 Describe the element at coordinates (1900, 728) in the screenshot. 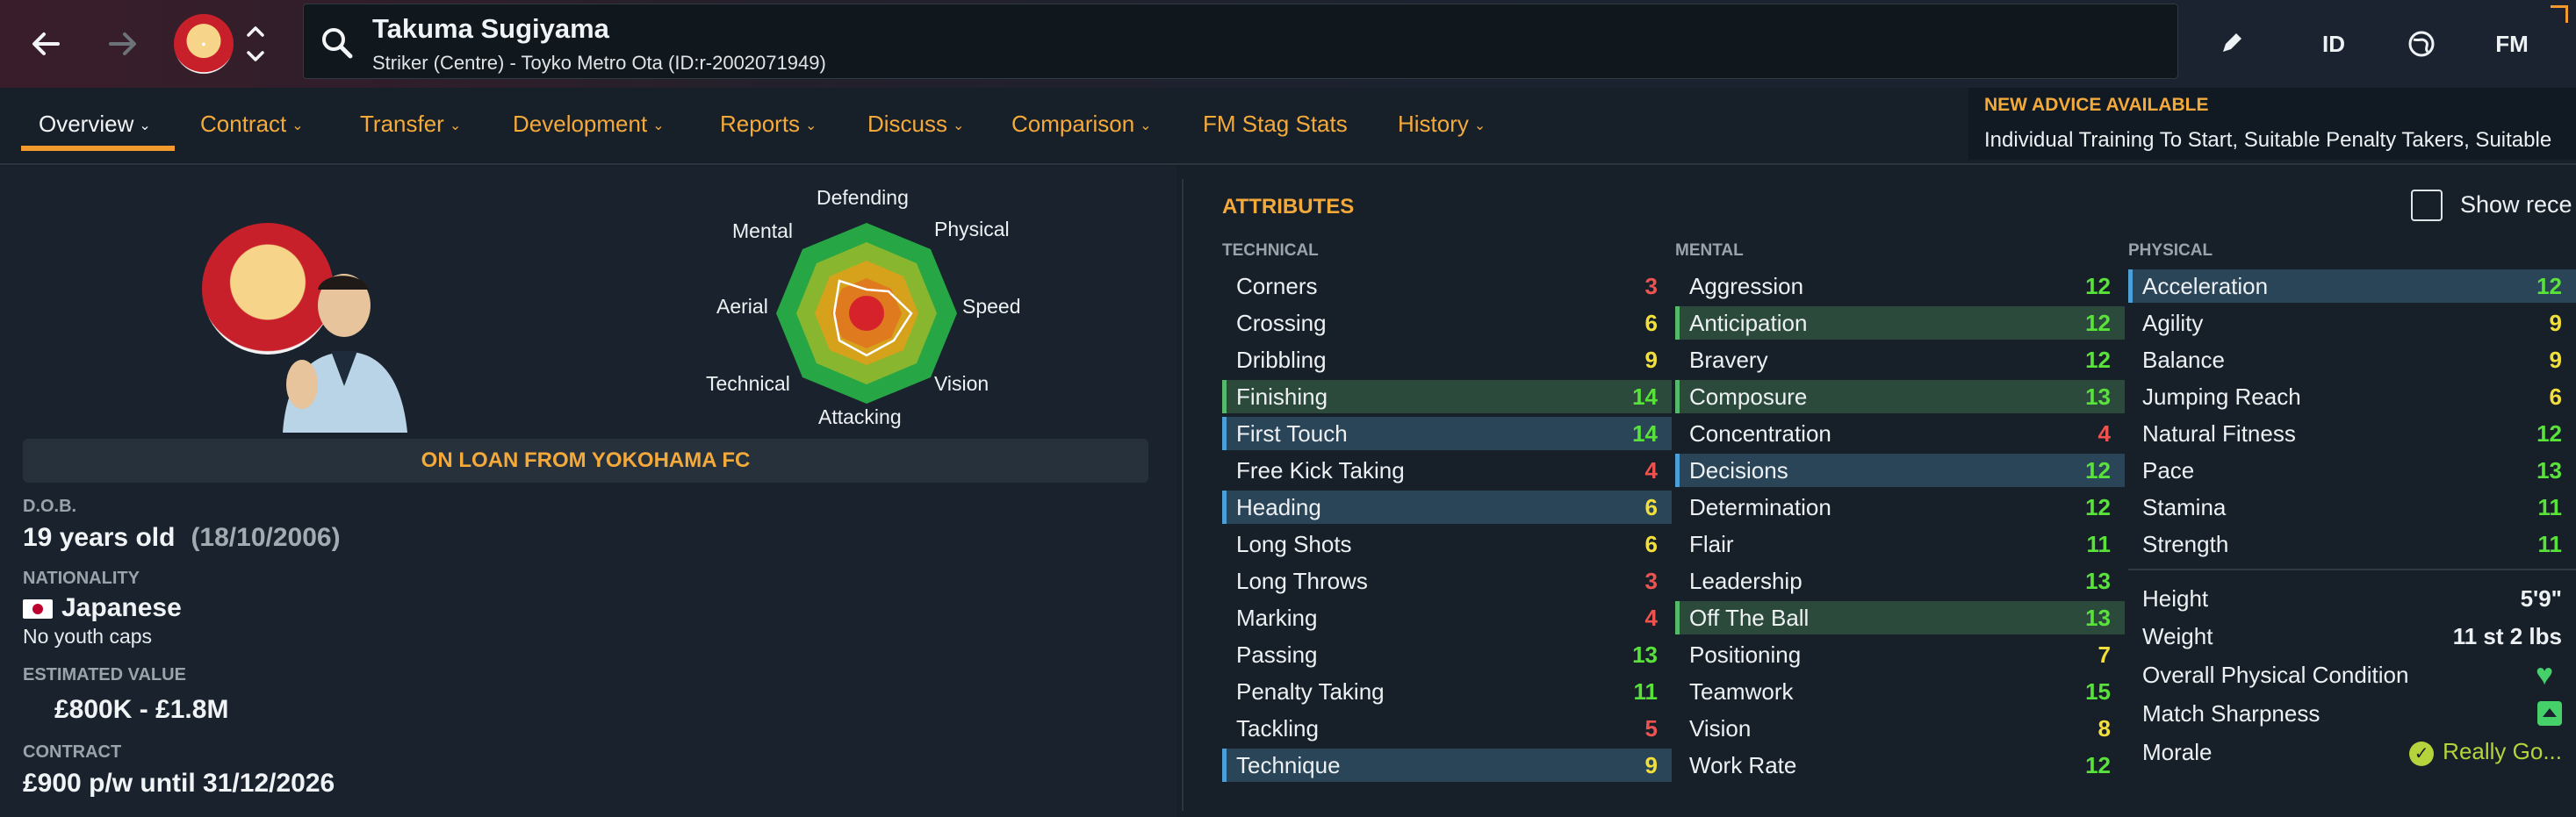

I see `attribute-row-vision: Vision 8` at that location.